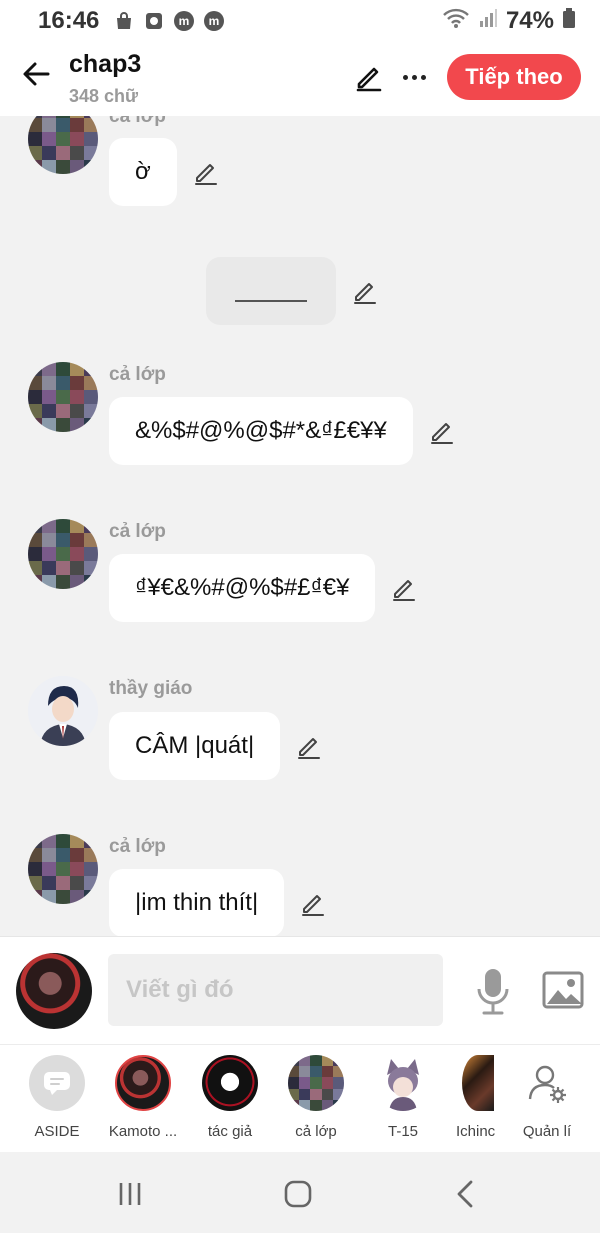 Image resolution: width=600 pixels, height=1233 pixels. I want to click on system-back-button, so click(466, 1194).